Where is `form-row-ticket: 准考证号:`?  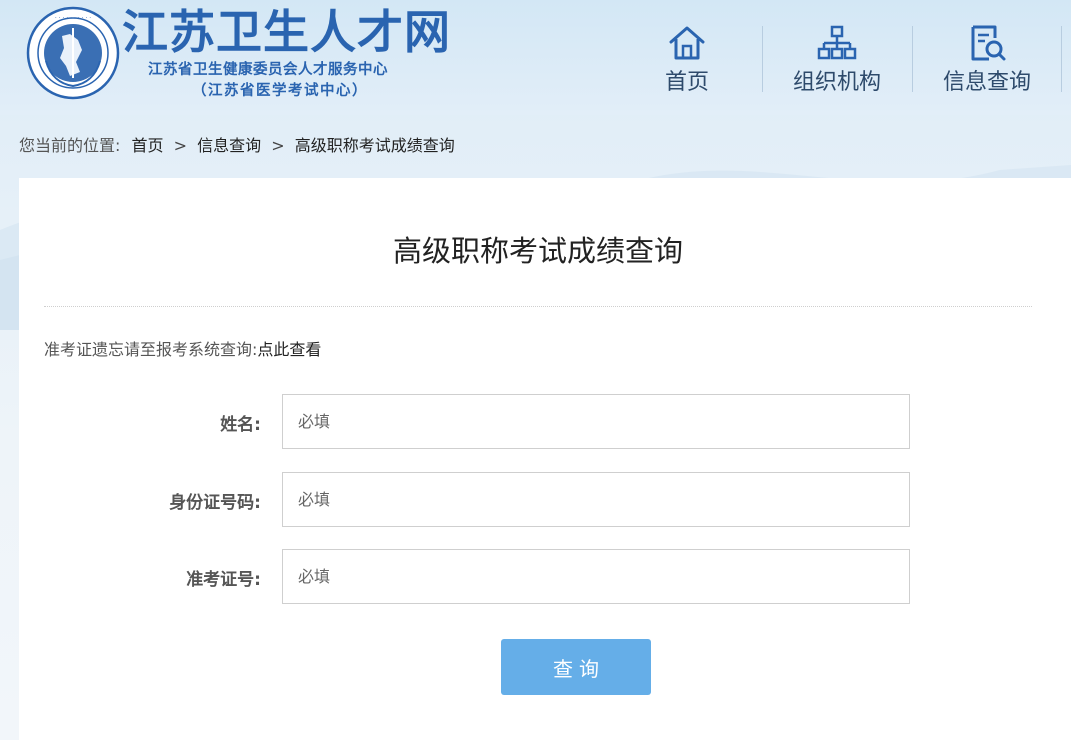 form-row-ticket: 准考证号: is located at coordinates (545, 577).